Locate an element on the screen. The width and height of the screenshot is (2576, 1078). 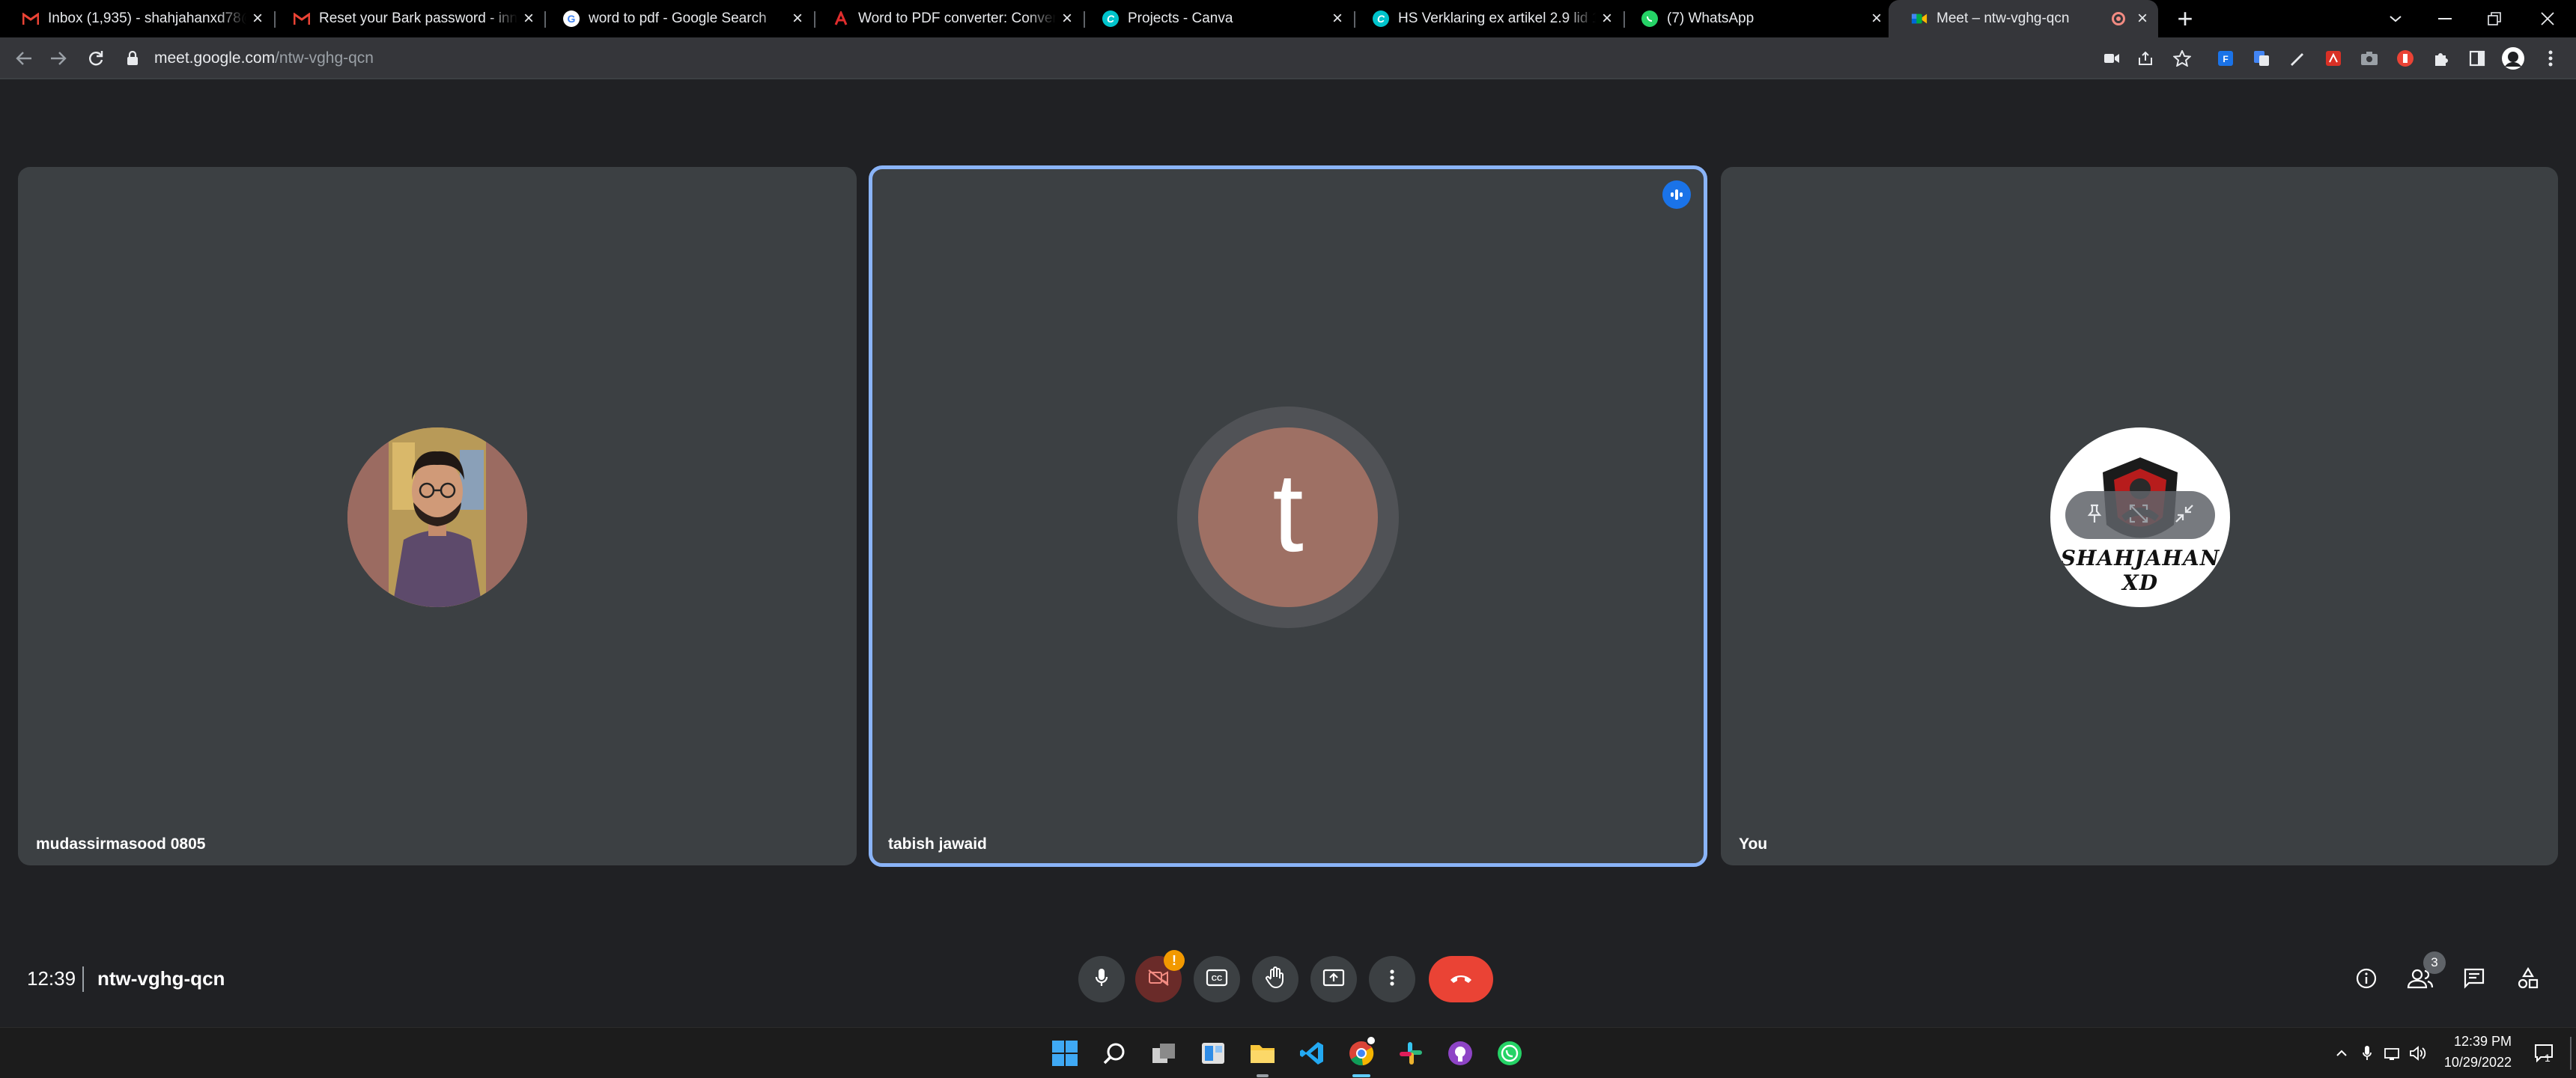
forward-button is located at coordinates (58, 58).